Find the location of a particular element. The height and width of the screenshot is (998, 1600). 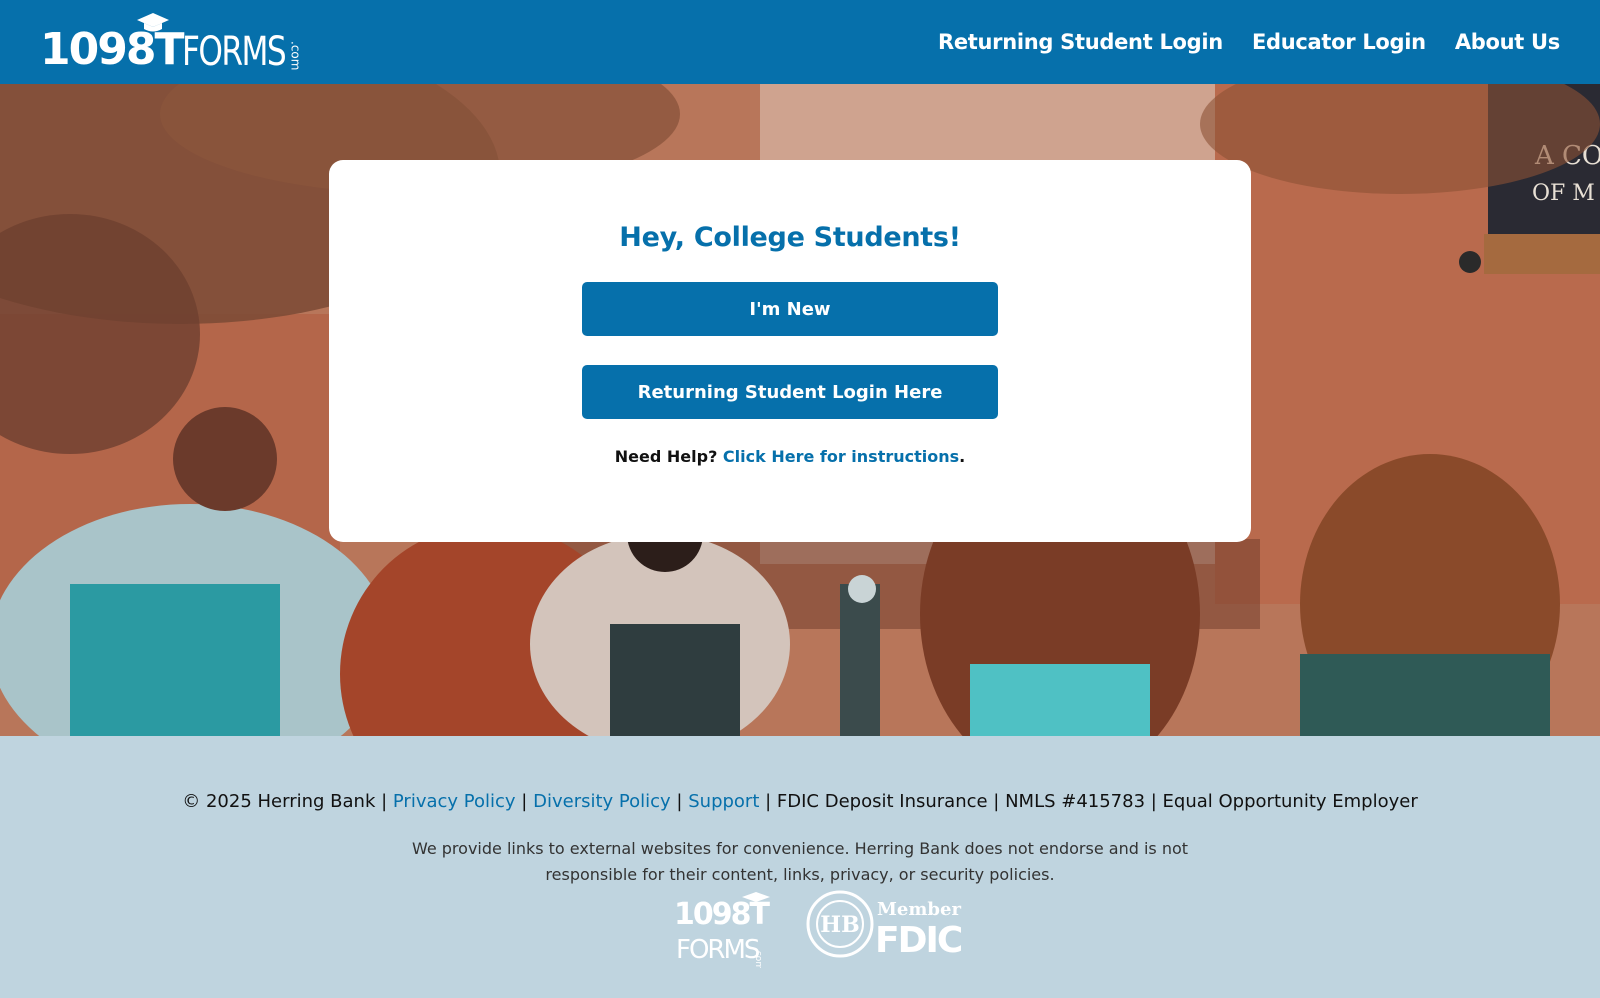

logo-number: 1098T is located at coordinates (112, 49).